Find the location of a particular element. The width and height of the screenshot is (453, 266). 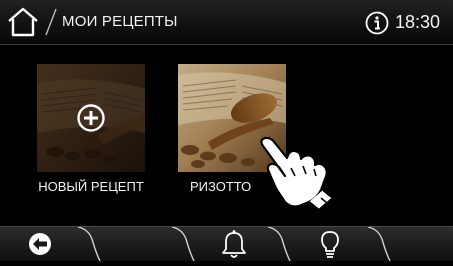

light-button is located at coordinates (330, 244).